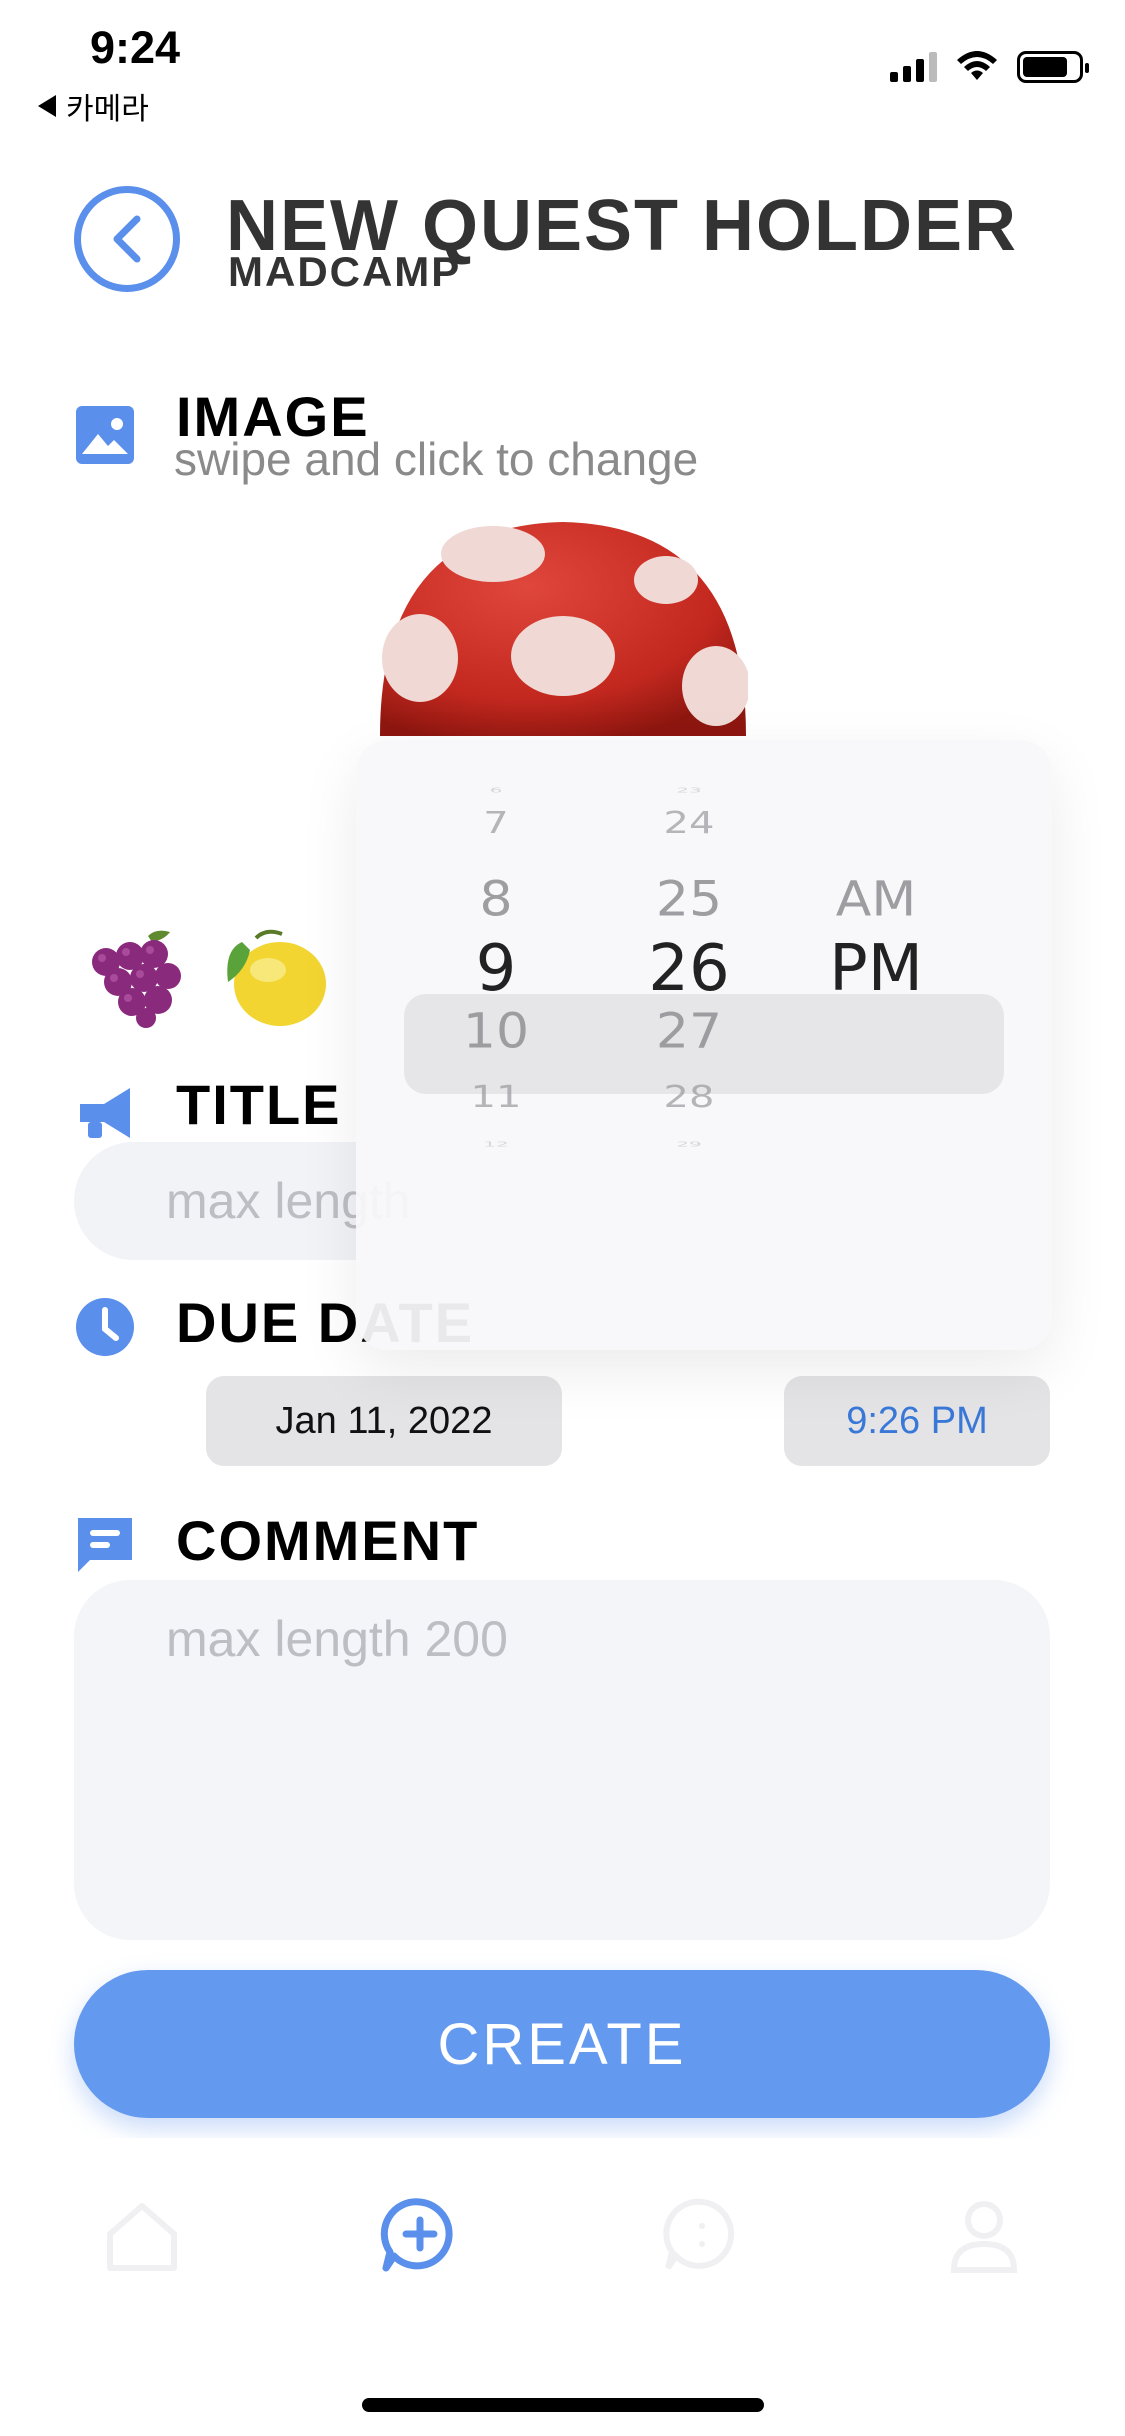  I want to click on status-indicators, so click(989, 67).